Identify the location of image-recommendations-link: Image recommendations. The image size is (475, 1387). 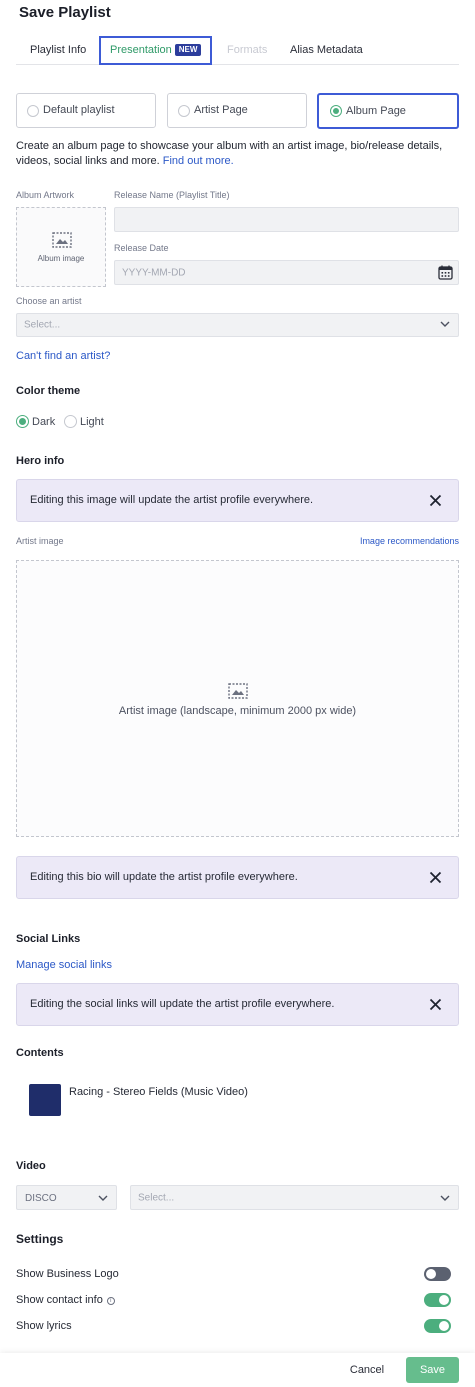
(409, 541).